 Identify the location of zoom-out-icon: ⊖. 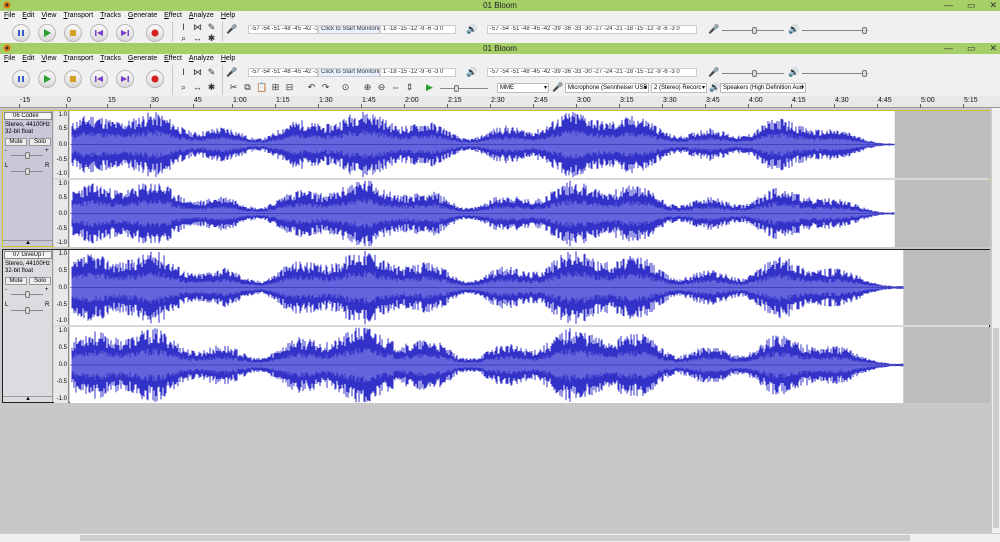
(381, 87).